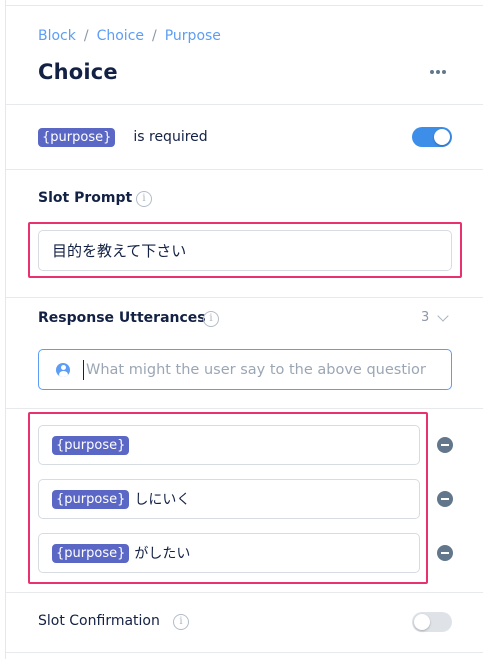 The width and height of the screenshot is (483, 659). What do you see at coordinates (123, 137) in the screenshot?
I see `required-row: {purpose} is required` at bounding box center [123, 137].